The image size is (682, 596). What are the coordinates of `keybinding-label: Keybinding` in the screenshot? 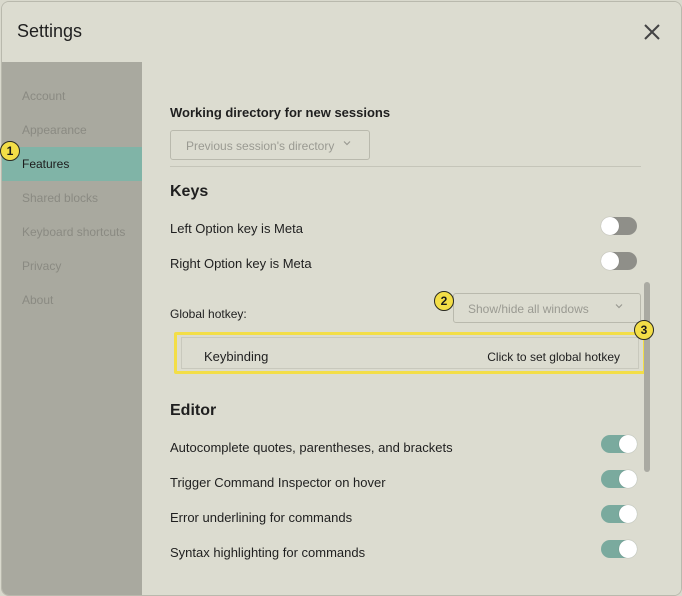 It's located at (236, 356).